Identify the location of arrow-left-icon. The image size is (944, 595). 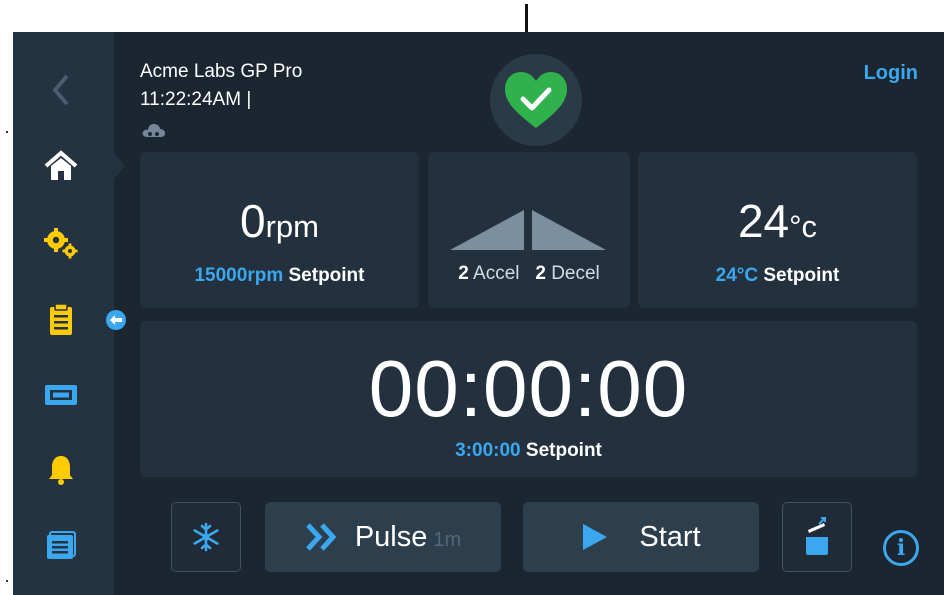
(116, 320).